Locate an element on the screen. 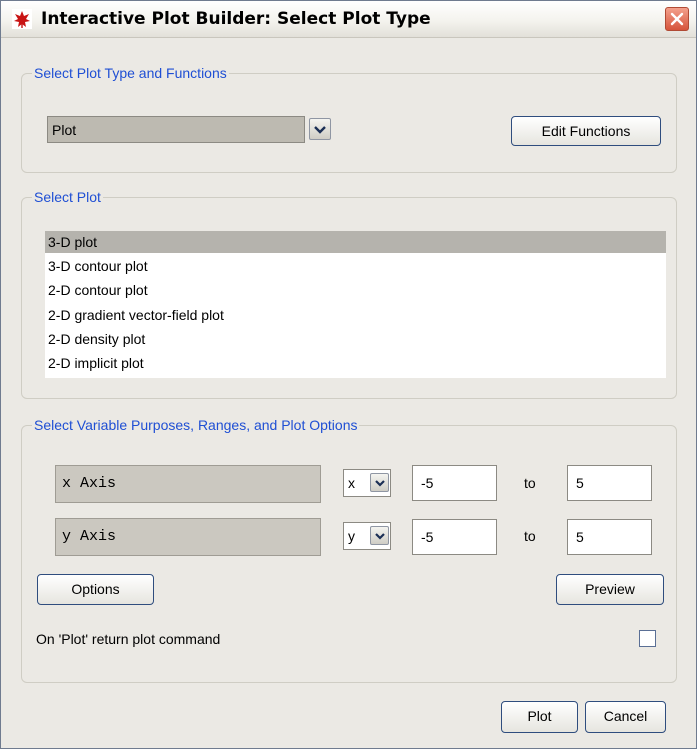  return-plot-command-label: On 'Plot' return plot command is located at coordinates (128, 639).